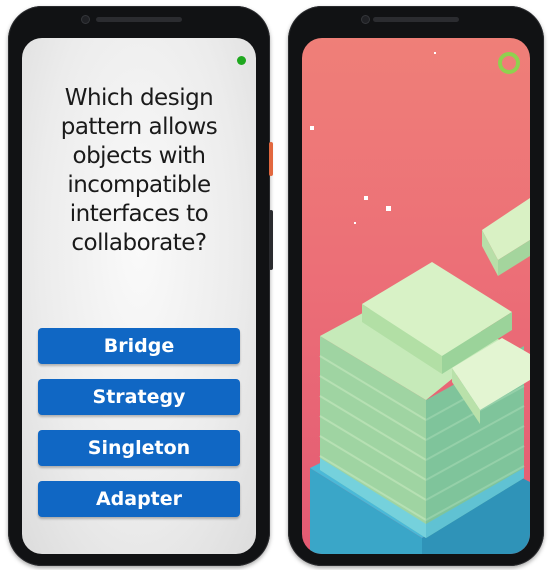 The width and height of the screenshot is (549, 570). I want to click on answer-button-singleton: Singleton, so click(139, 448).